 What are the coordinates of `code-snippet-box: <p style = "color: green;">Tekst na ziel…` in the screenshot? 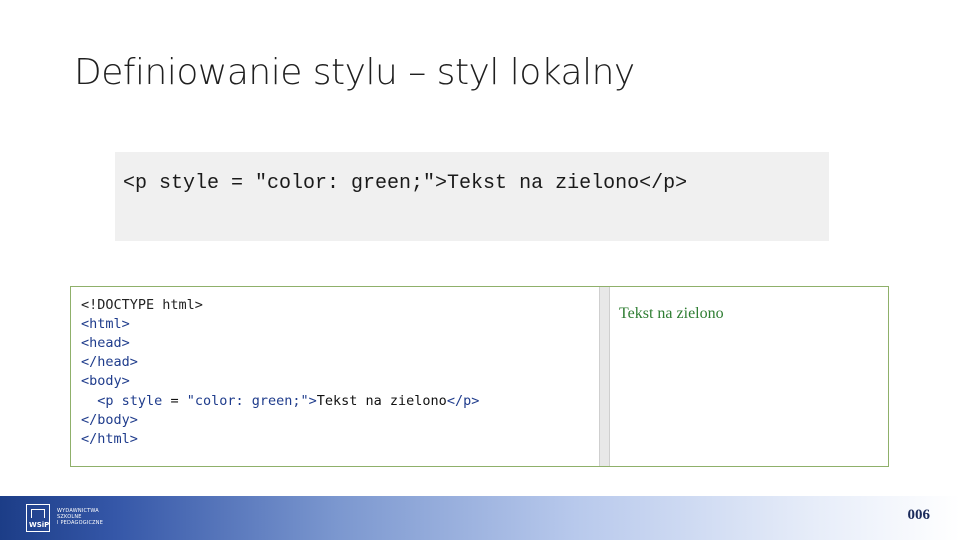 It's located at (472, 196).